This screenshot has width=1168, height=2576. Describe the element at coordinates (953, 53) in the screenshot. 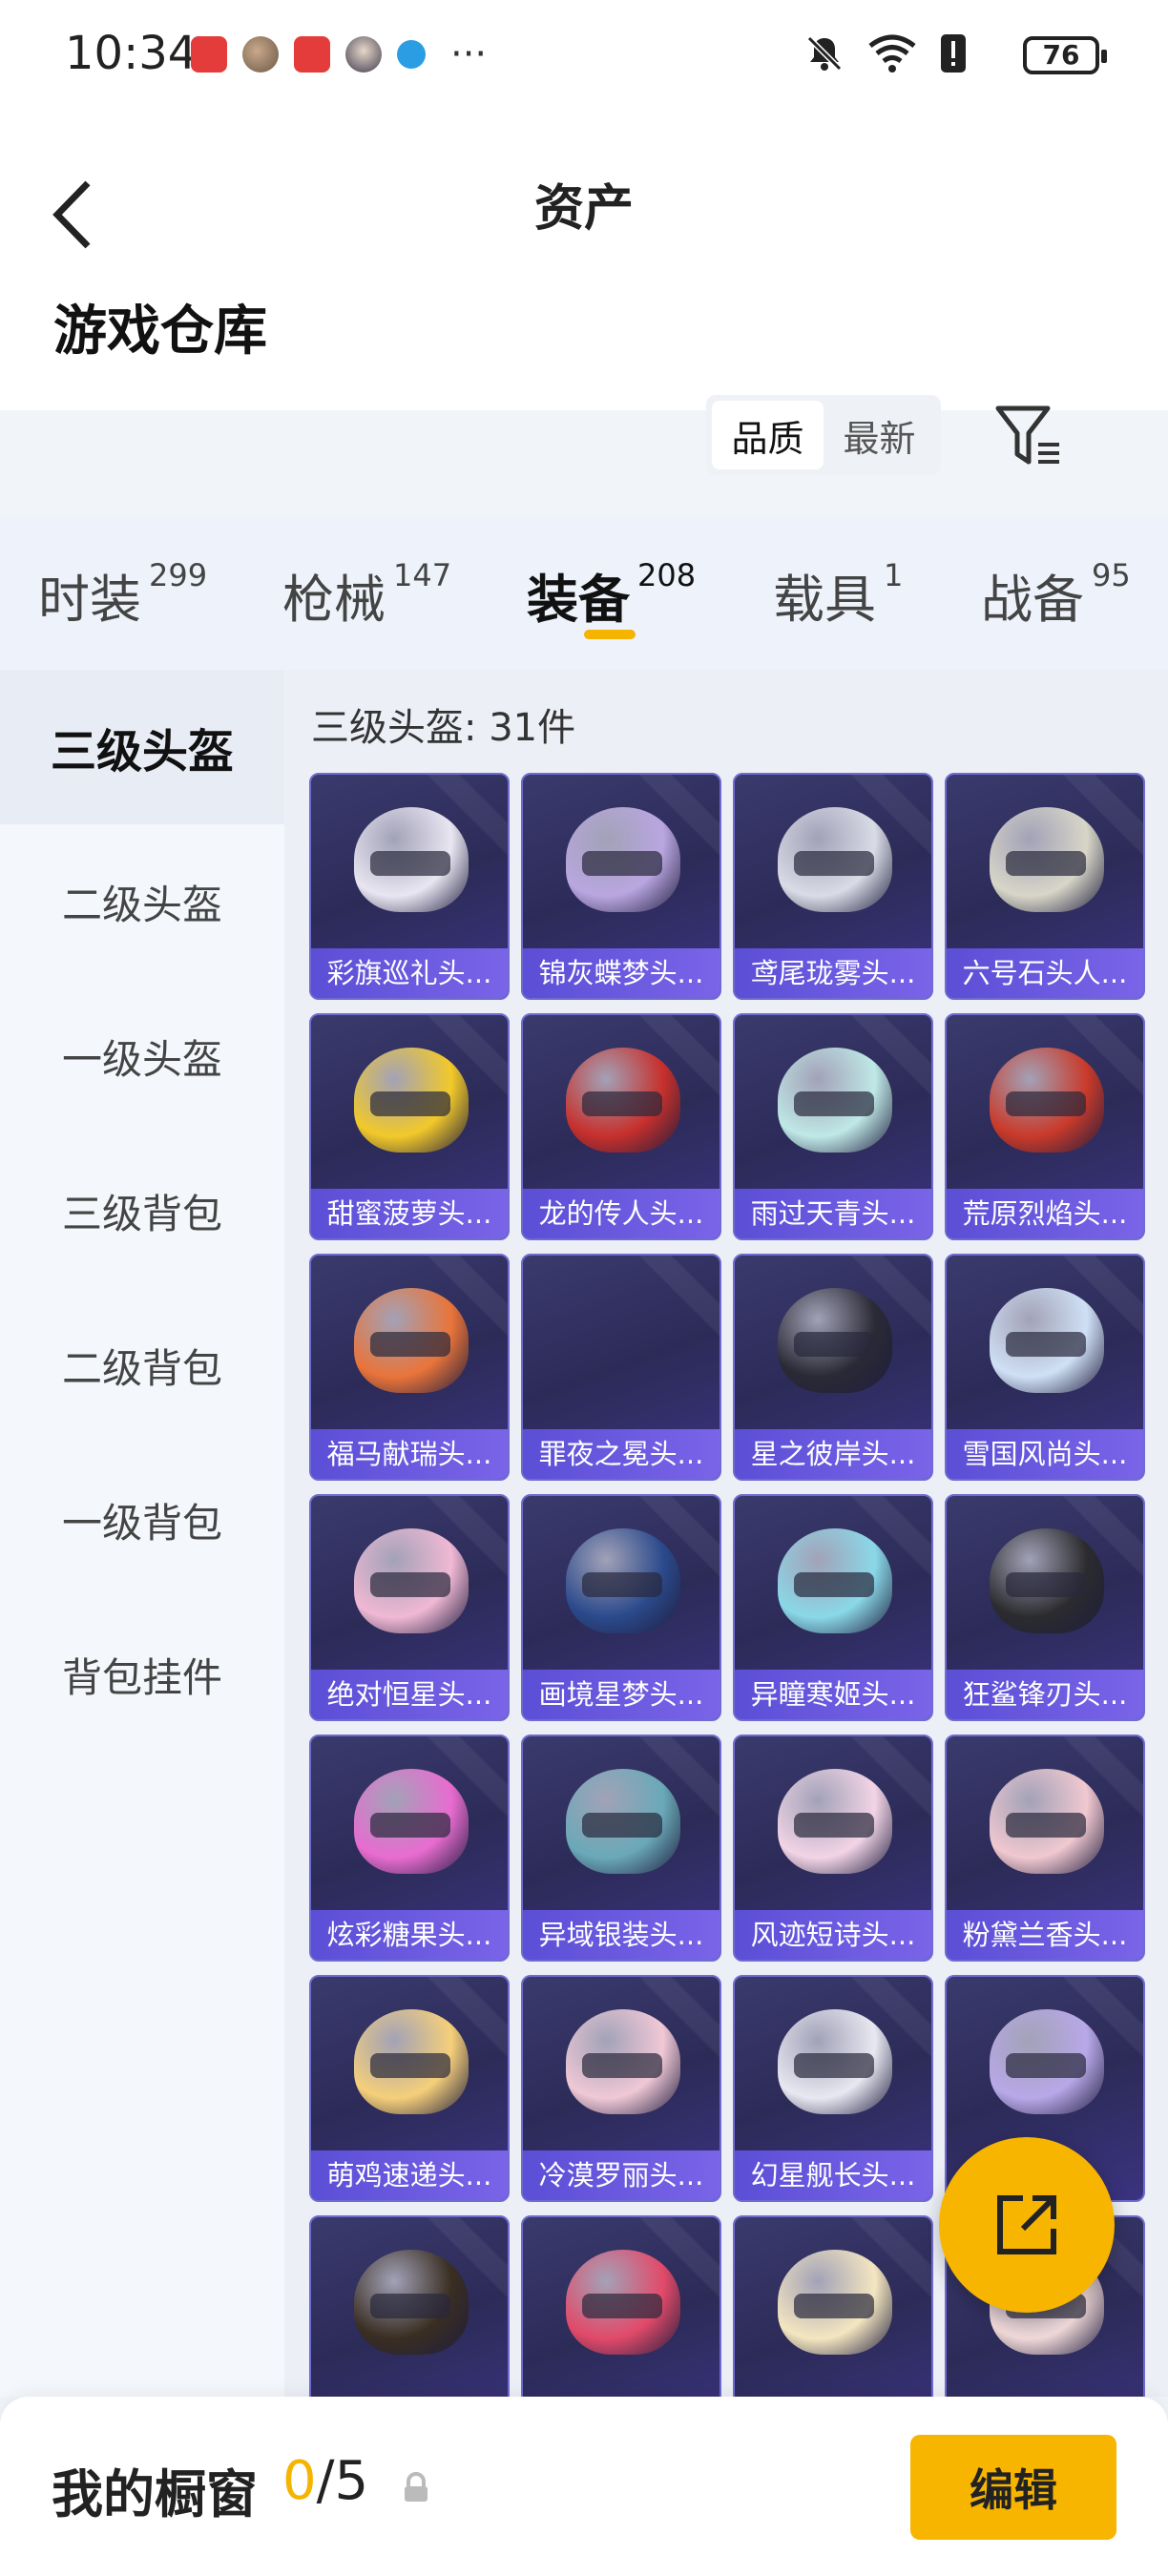

I see `alert-icon` at that location.